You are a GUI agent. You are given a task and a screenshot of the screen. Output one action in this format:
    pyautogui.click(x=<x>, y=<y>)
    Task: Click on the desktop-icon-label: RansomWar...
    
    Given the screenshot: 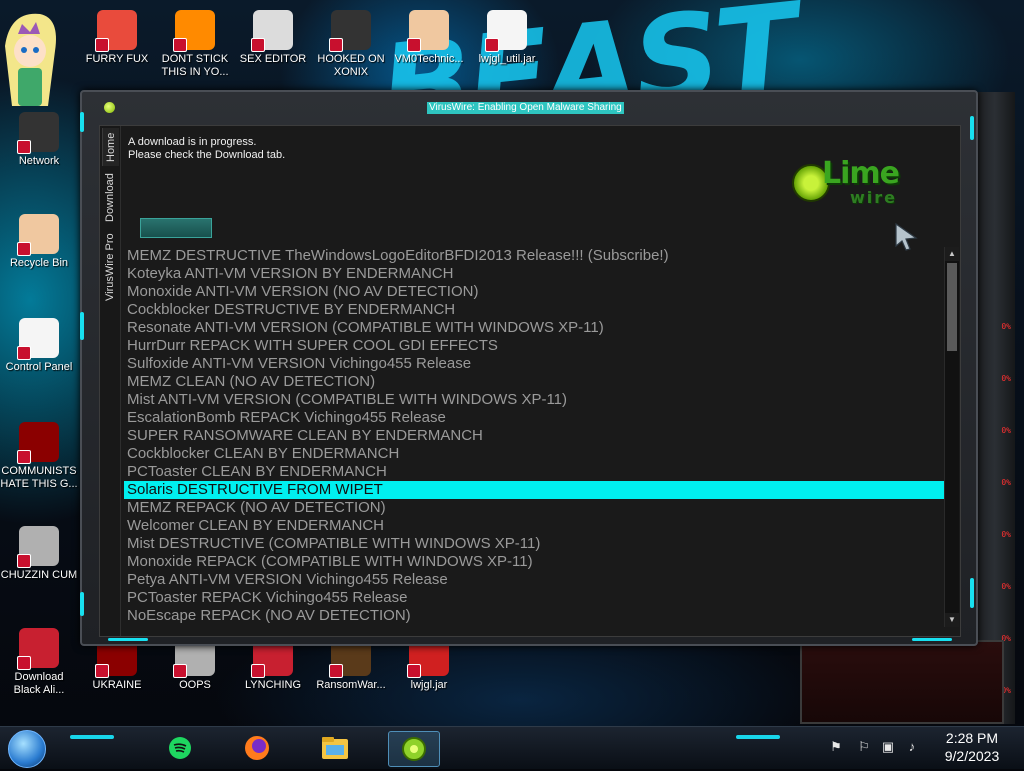 What is the action you would take?
    pyautogui.click(x=351, y=685)
    